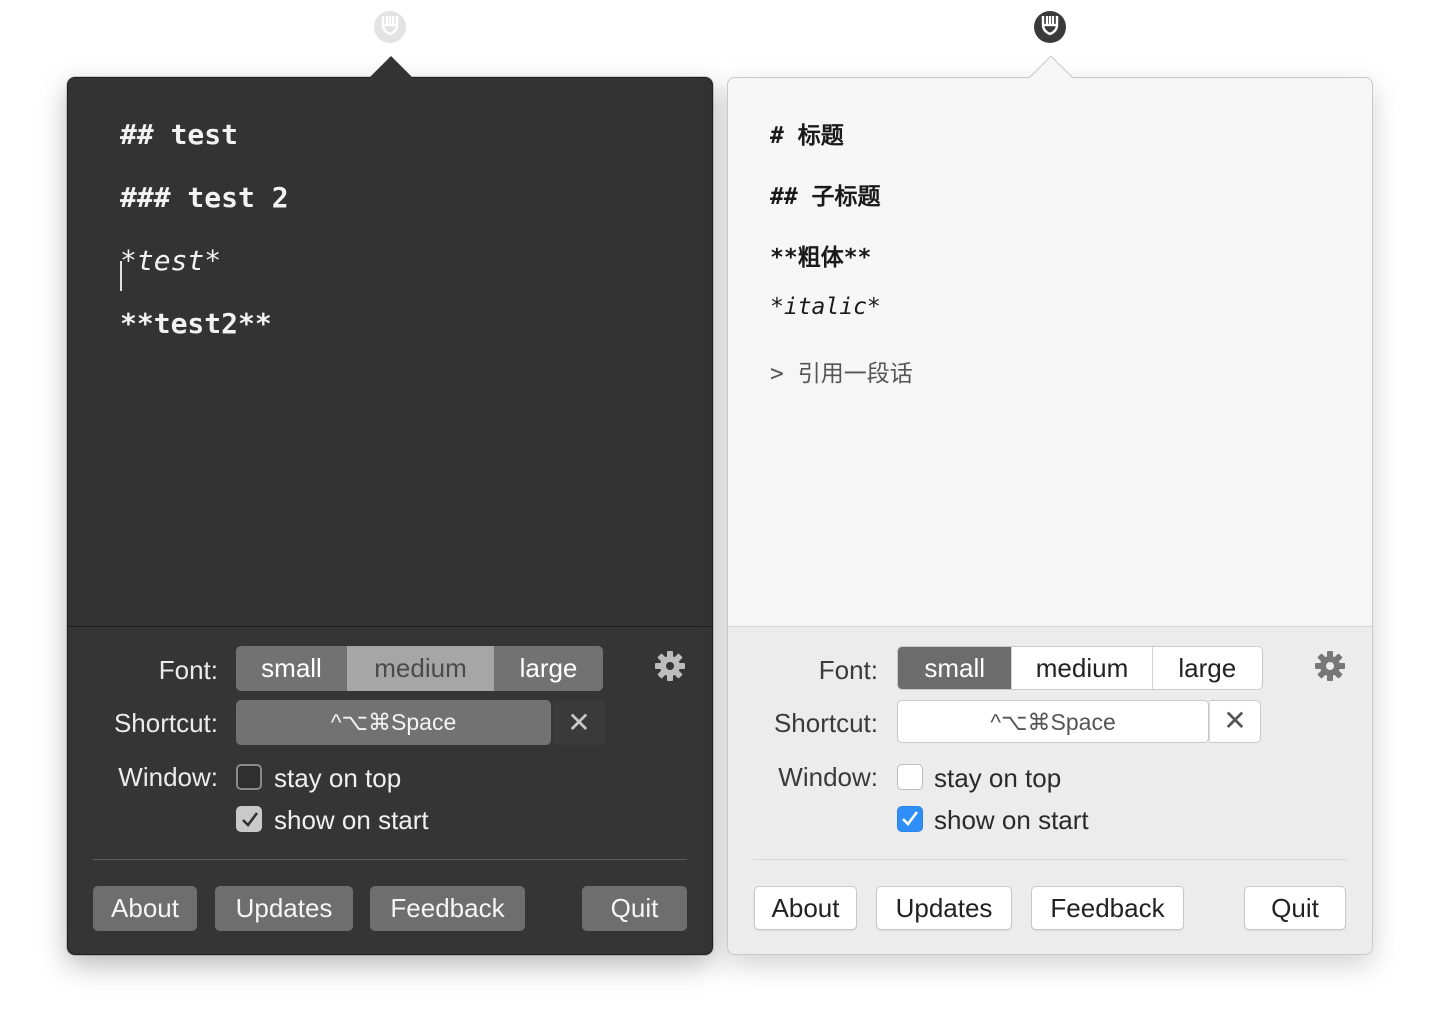  What do you see at coordinates (171, 260) in the screenshot?
I see `editor-line: *test*` at bounding box center [171, 260].